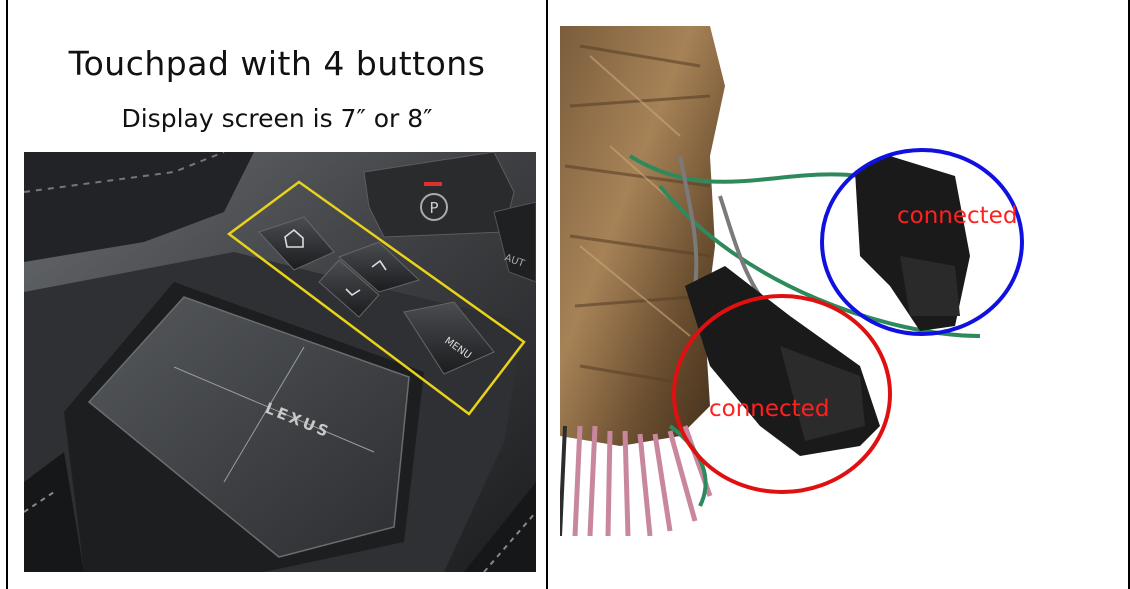  Describe the element at coordinates (277, 118) in the screenshot. I see `left-subtitle: Display screen is 7″ or 8″` at that location.